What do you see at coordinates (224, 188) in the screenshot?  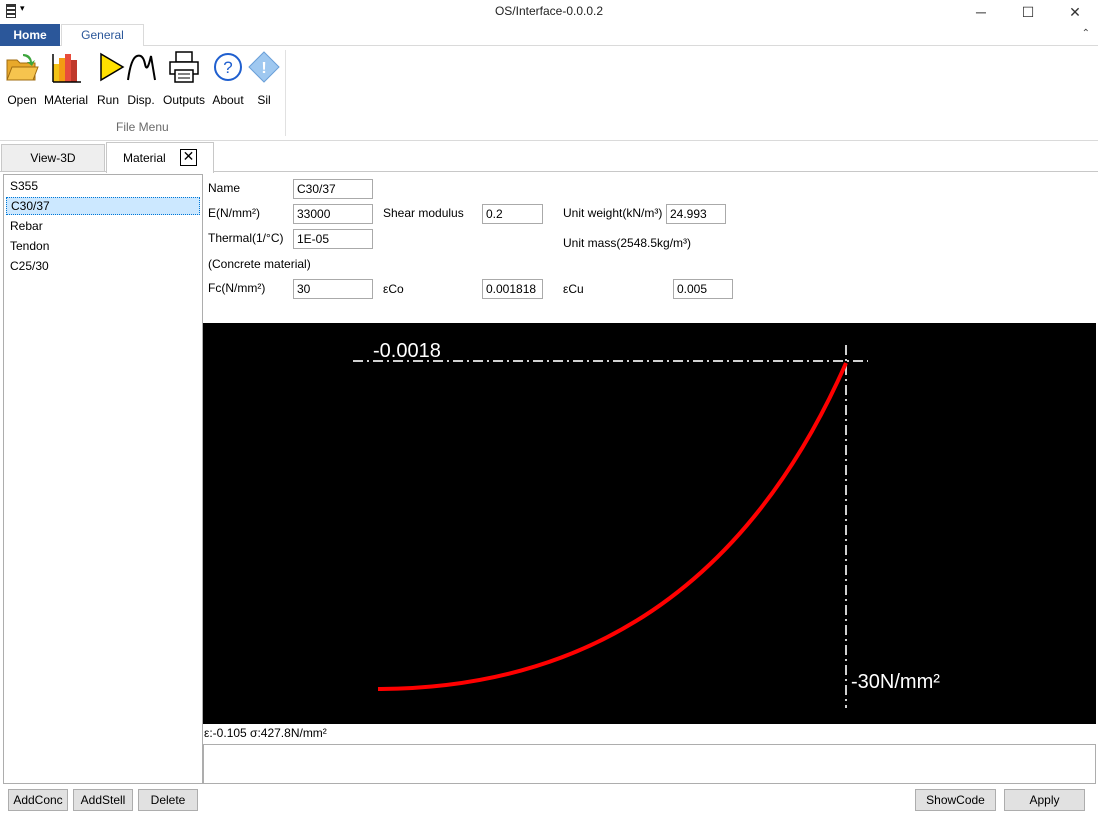 I see `name-label: Name` at bounding box center [224, 188].